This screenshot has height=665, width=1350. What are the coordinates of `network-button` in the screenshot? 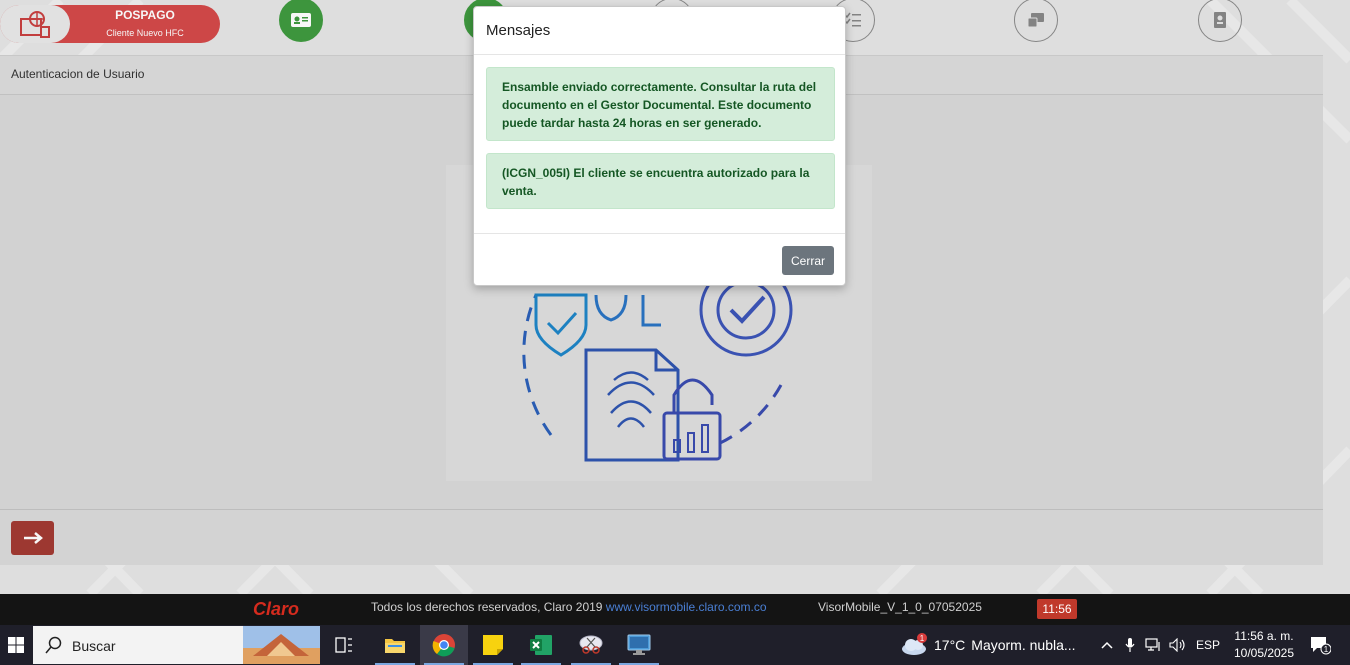 It's located at (1154, 645).